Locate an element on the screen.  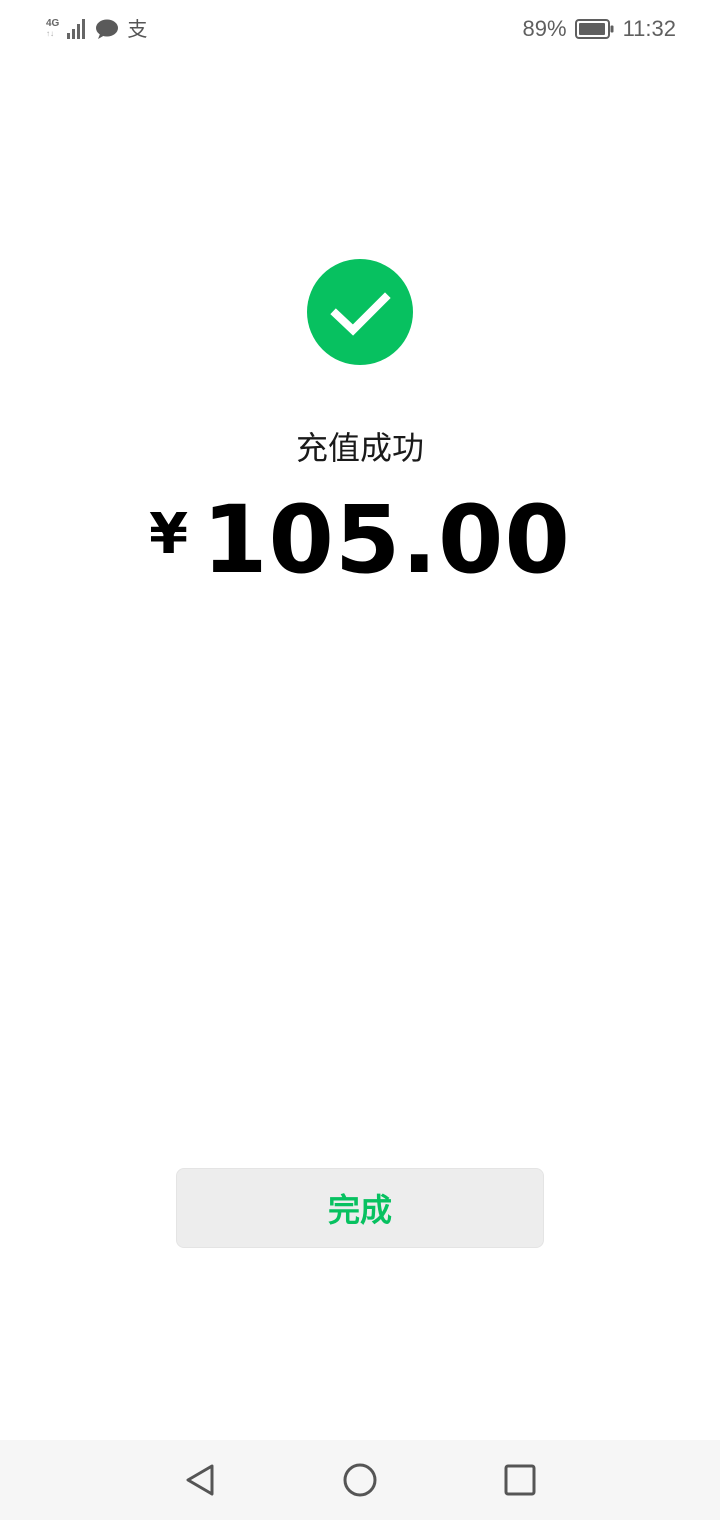
done-button: 完成 is located at coordinates (360, 1208).